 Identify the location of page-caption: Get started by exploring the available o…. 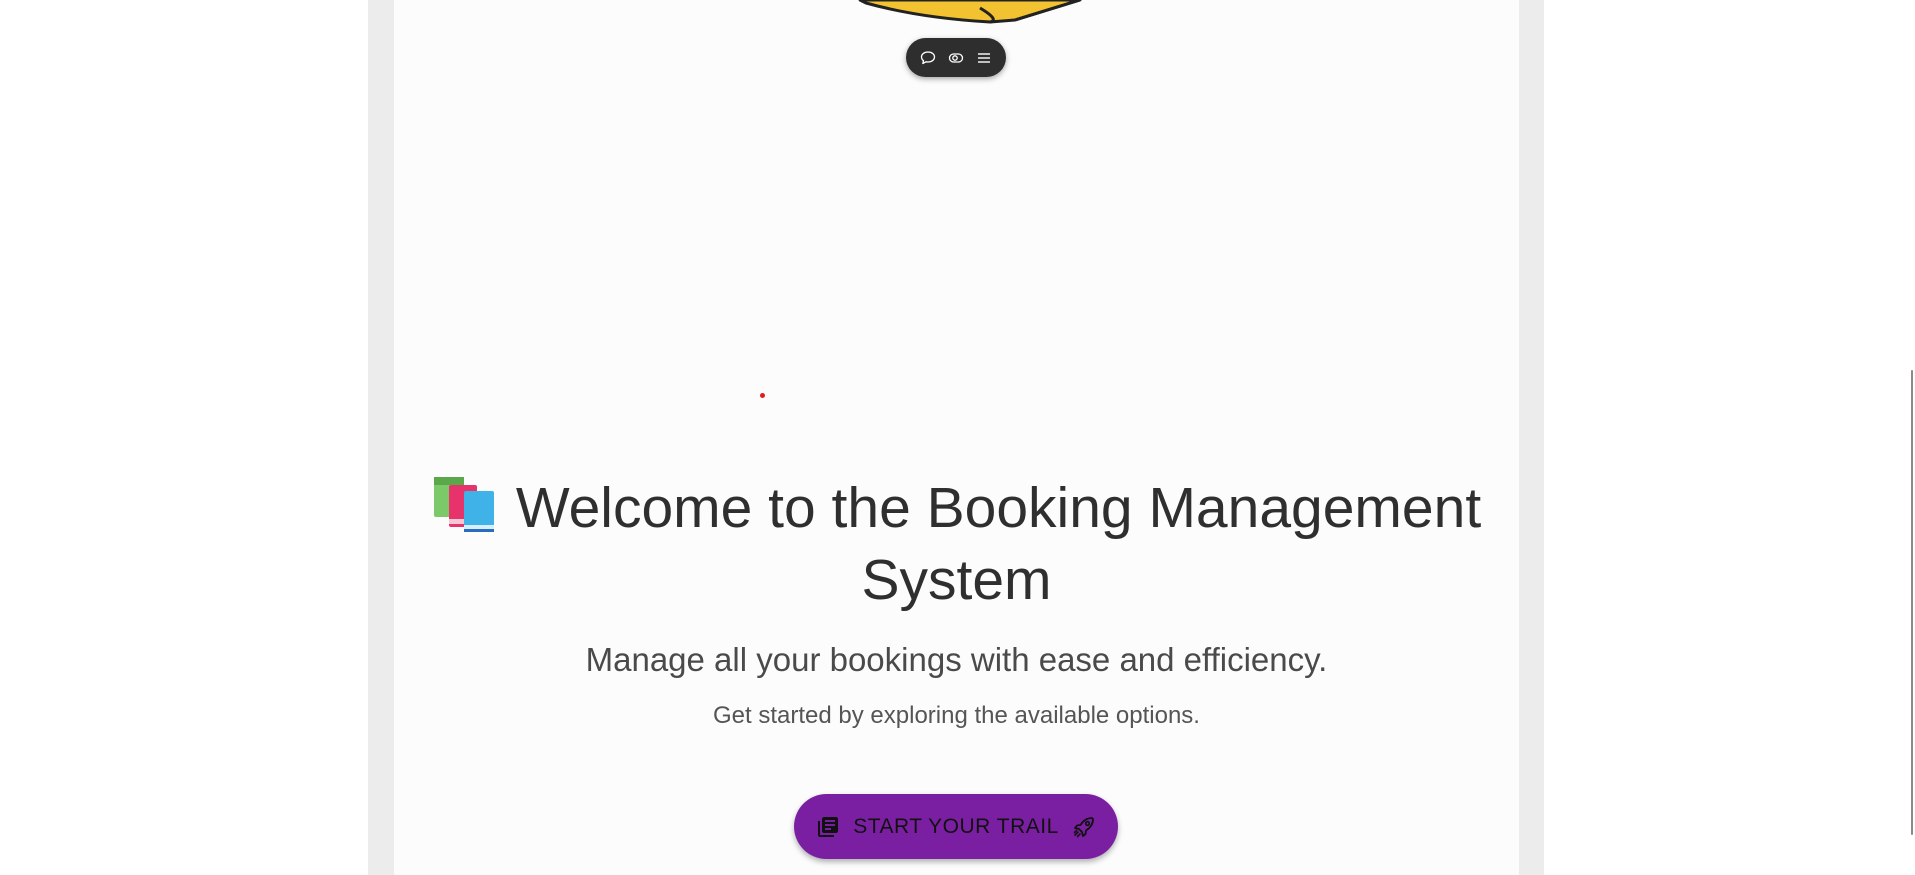
(956, 715).